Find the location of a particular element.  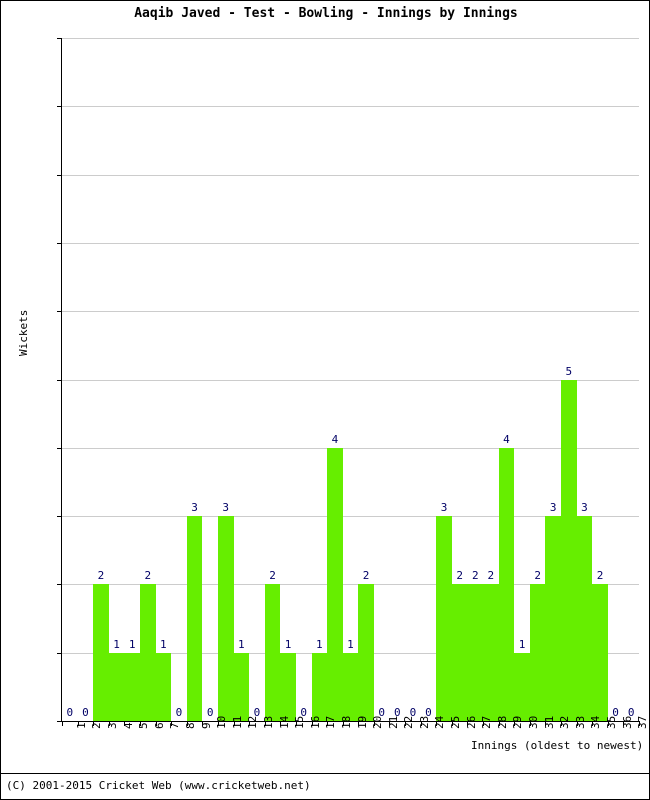

x-tick-label: 3 is located at coordinates (112, 725).